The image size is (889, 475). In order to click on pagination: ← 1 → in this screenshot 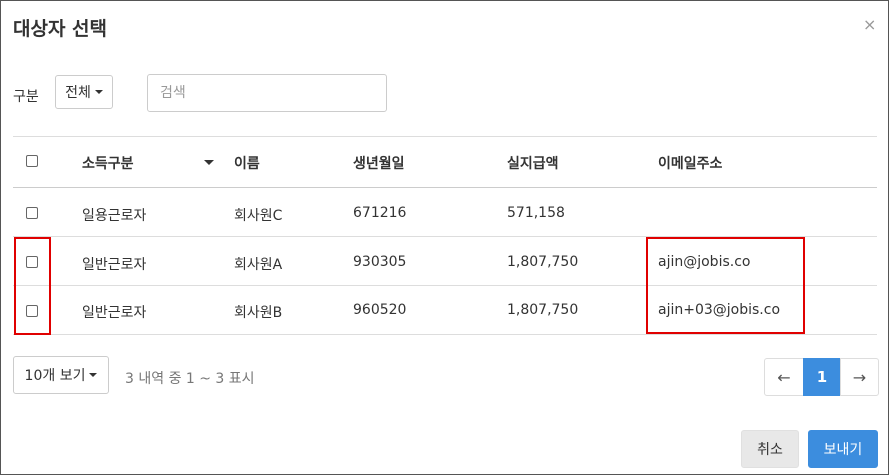, I will do `click(821, 377)`.